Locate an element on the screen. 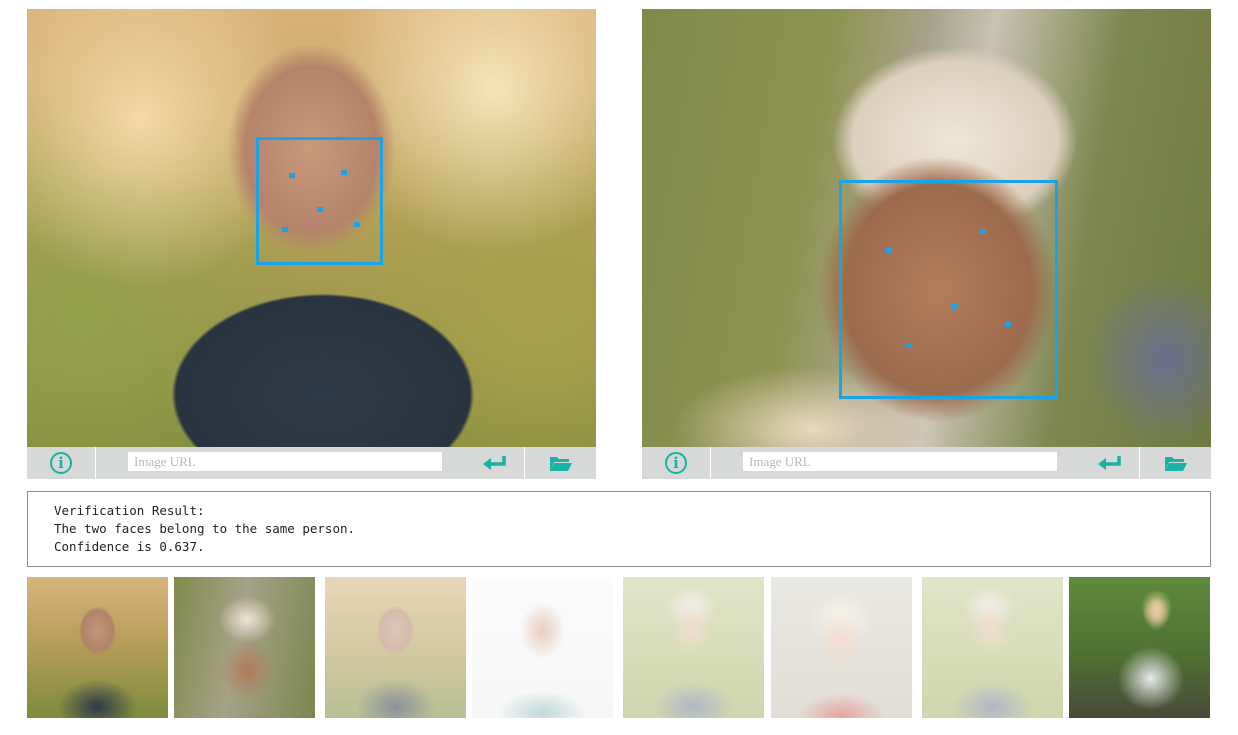 The height and width of the screenshot is (735, 1238). result-confidence: Confidence is 0.637. is located at coordinates (129, 546).